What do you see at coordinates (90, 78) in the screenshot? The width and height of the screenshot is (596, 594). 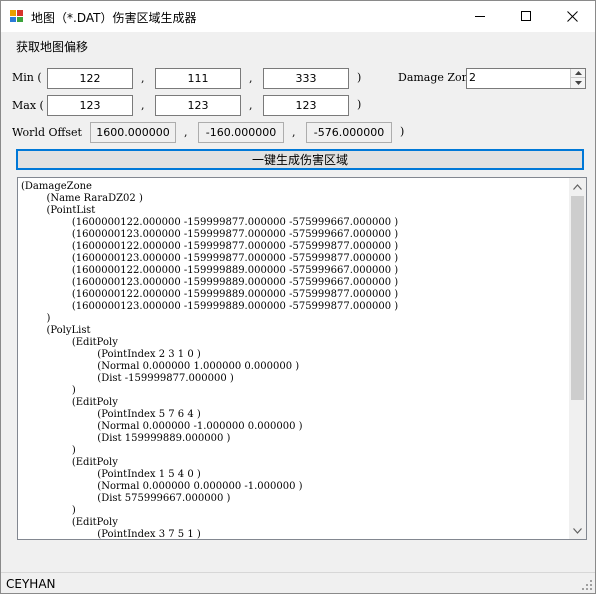 I see `min-x-input: 122` at bounding box center [90, 78].